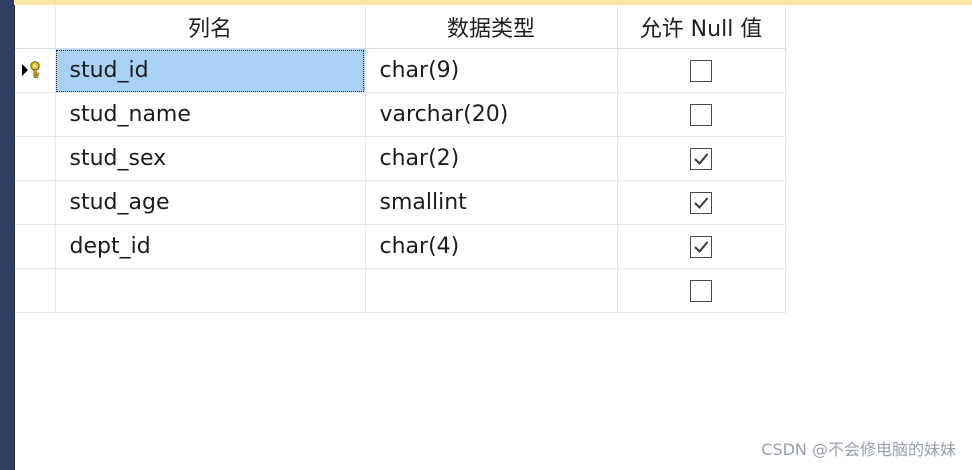 This screenshot has height=470, width=972. Describe the element at coordinates (210, 202) in the screenshot. I see `column-name-cell: stud_age` at that location.